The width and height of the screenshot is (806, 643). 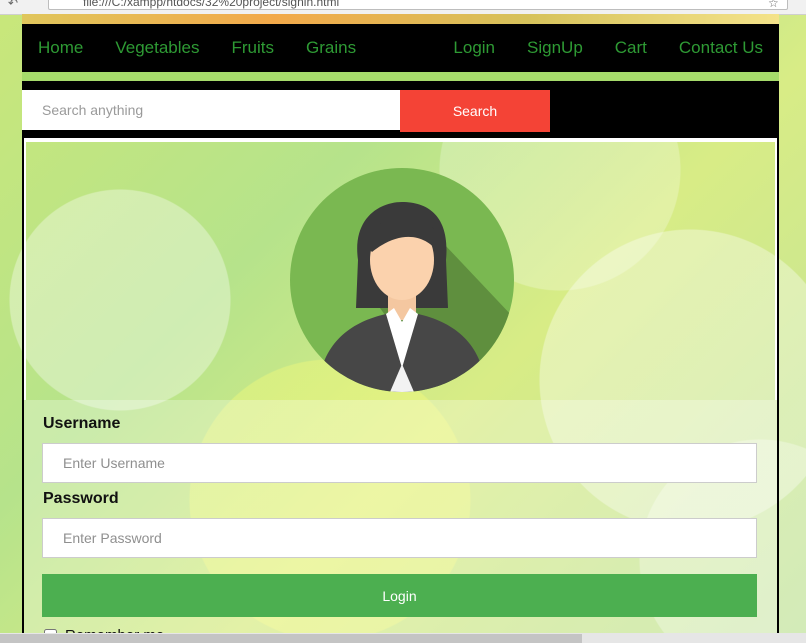 I want to click on nav-divider-strip, so click(x=400, y=76).